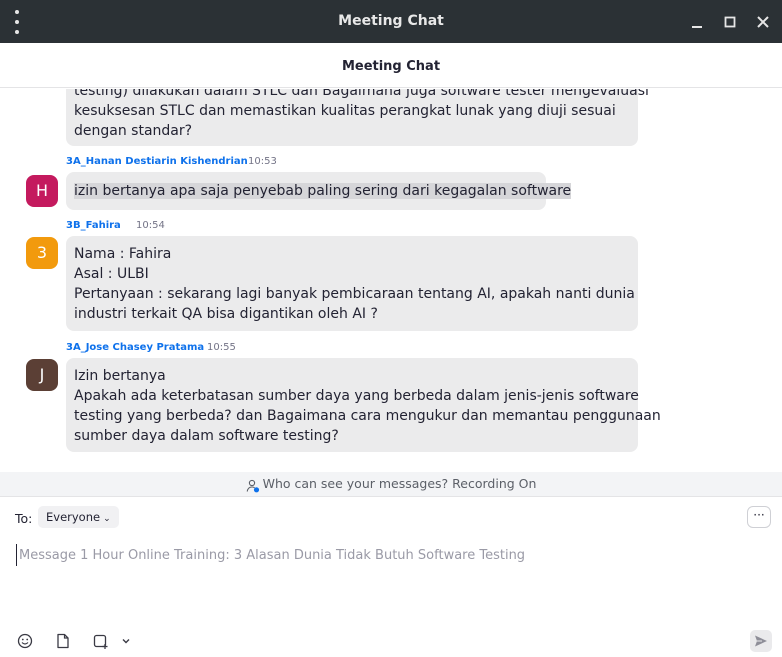 This screenshot has height=657, width=782. Describe the element at coordinates (730, 22) in the screenshot. I see `maximize-icon` at that location.